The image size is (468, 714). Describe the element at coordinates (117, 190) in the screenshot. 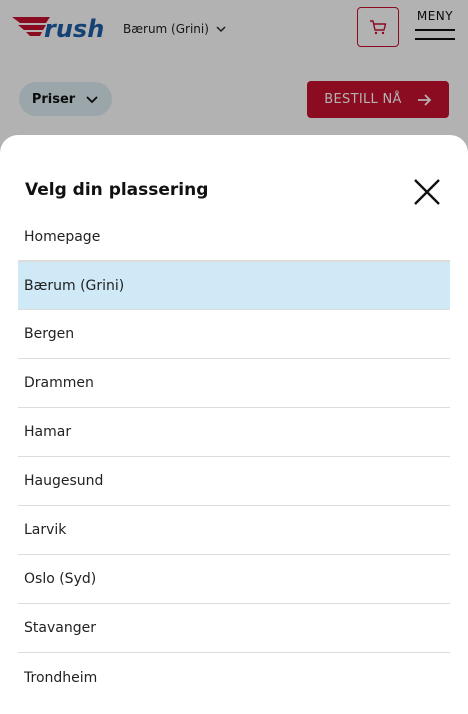

I see `location-picker-title: Velg din plassering` at that location.